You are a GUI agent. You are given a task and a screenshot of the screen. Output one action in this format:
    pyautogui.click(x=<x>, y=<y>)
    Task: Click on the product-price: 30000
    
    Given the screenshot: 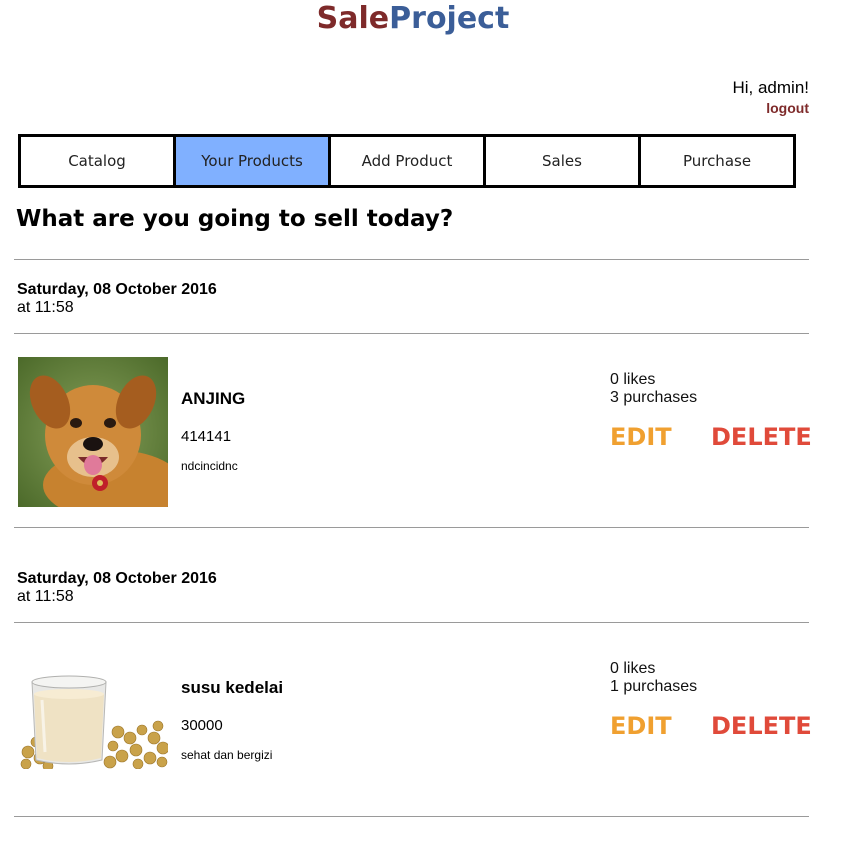 What is the action you would take?
    pyautogui.click(x=202, y=725)
    